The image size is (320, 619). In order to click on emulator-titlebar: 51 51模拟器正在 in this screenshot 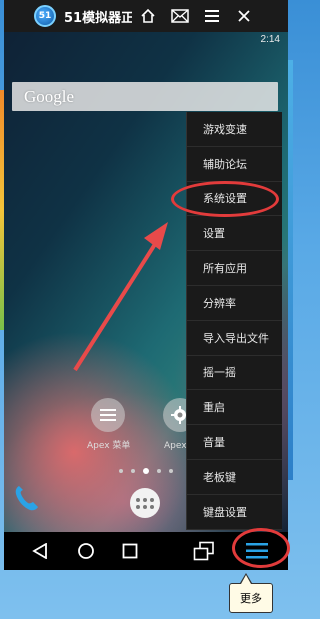, I will do `click(146, 16)`.